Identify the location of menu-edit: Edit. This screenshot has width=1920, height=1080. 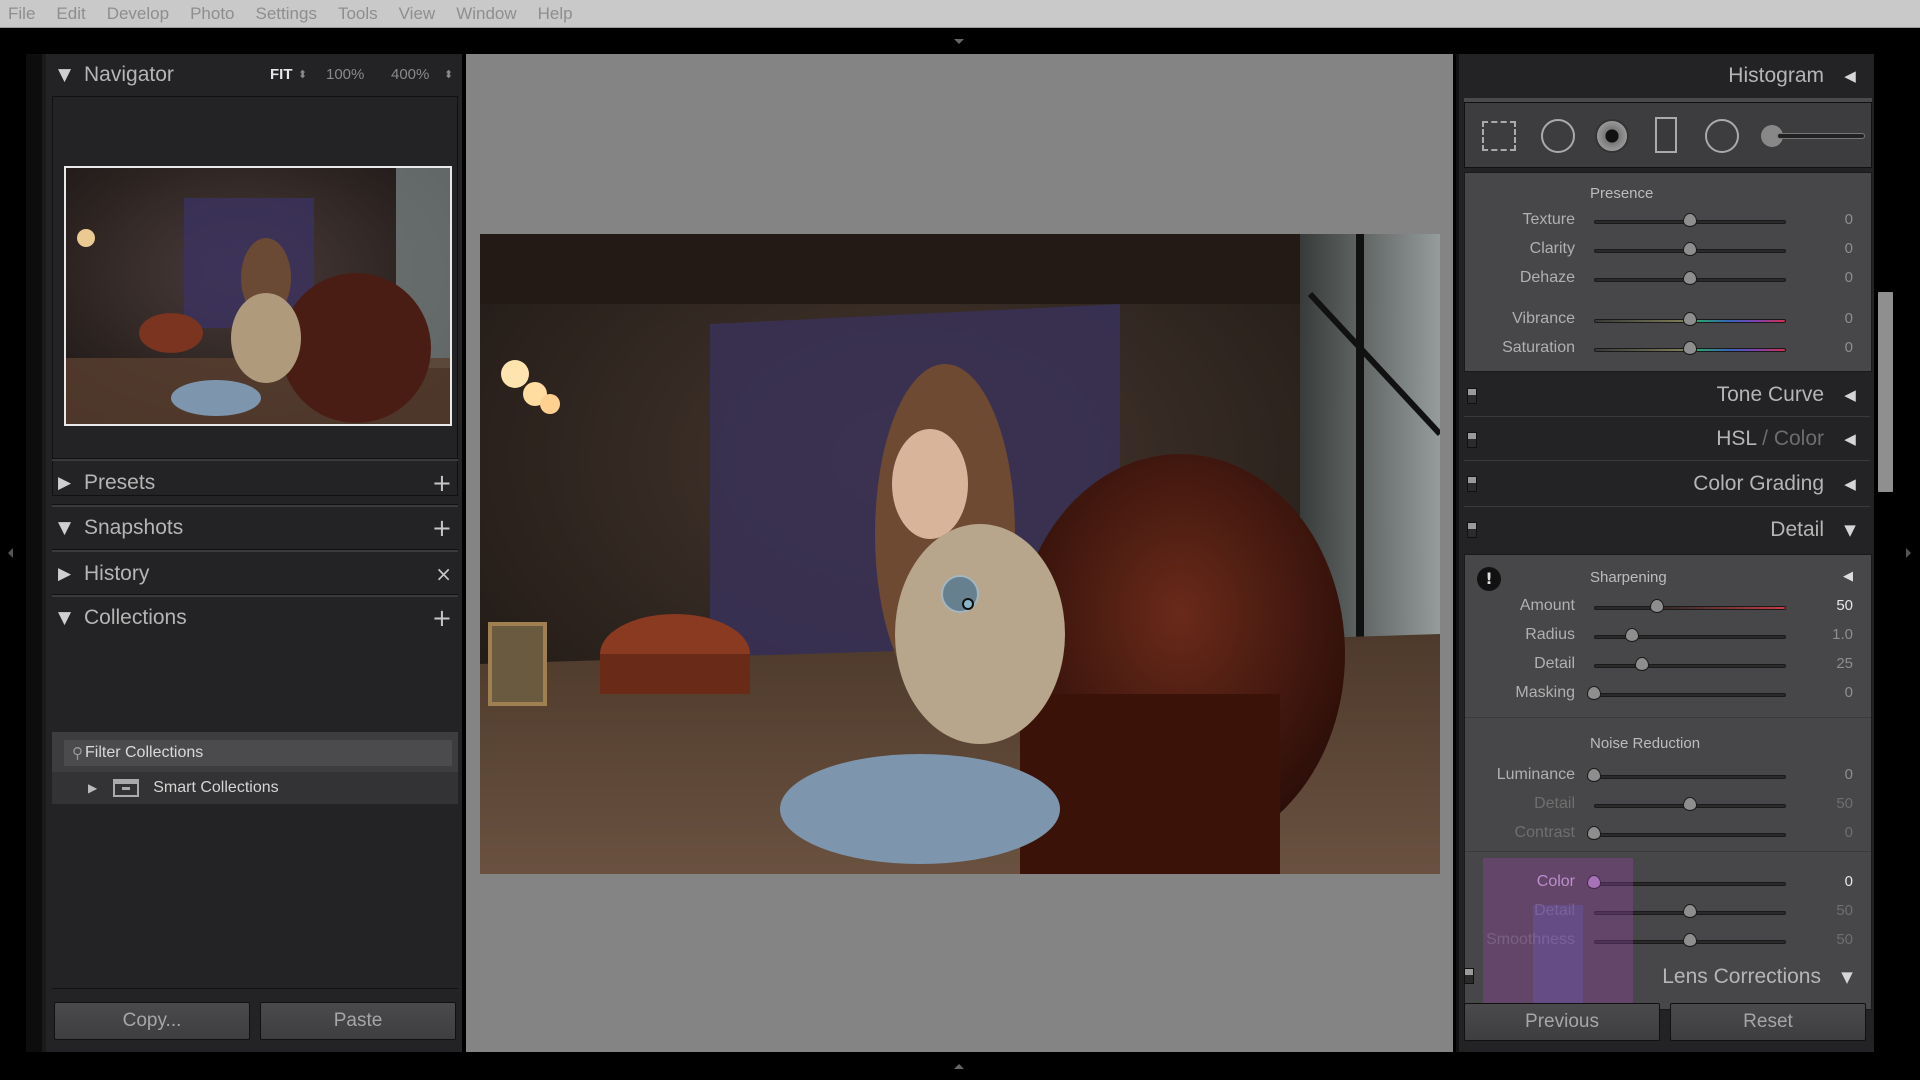
(70, 14).